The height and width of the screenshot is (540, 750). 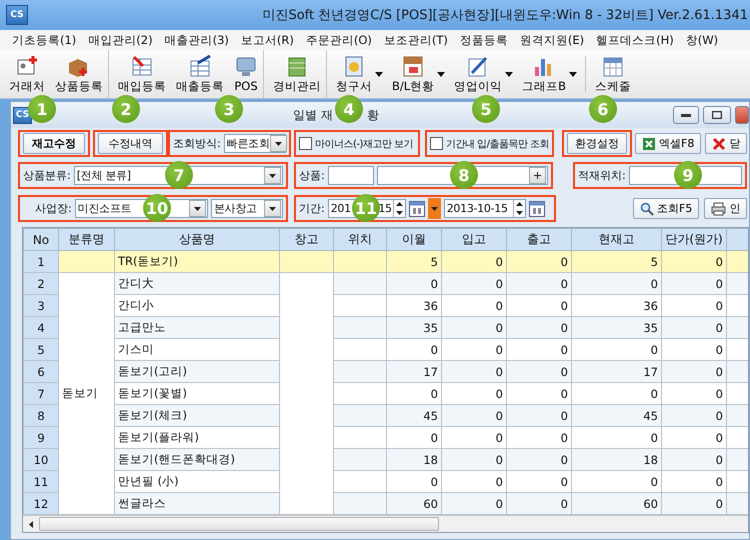 I want to click on table-cell: 돋보기, so click(x=86, y=393).